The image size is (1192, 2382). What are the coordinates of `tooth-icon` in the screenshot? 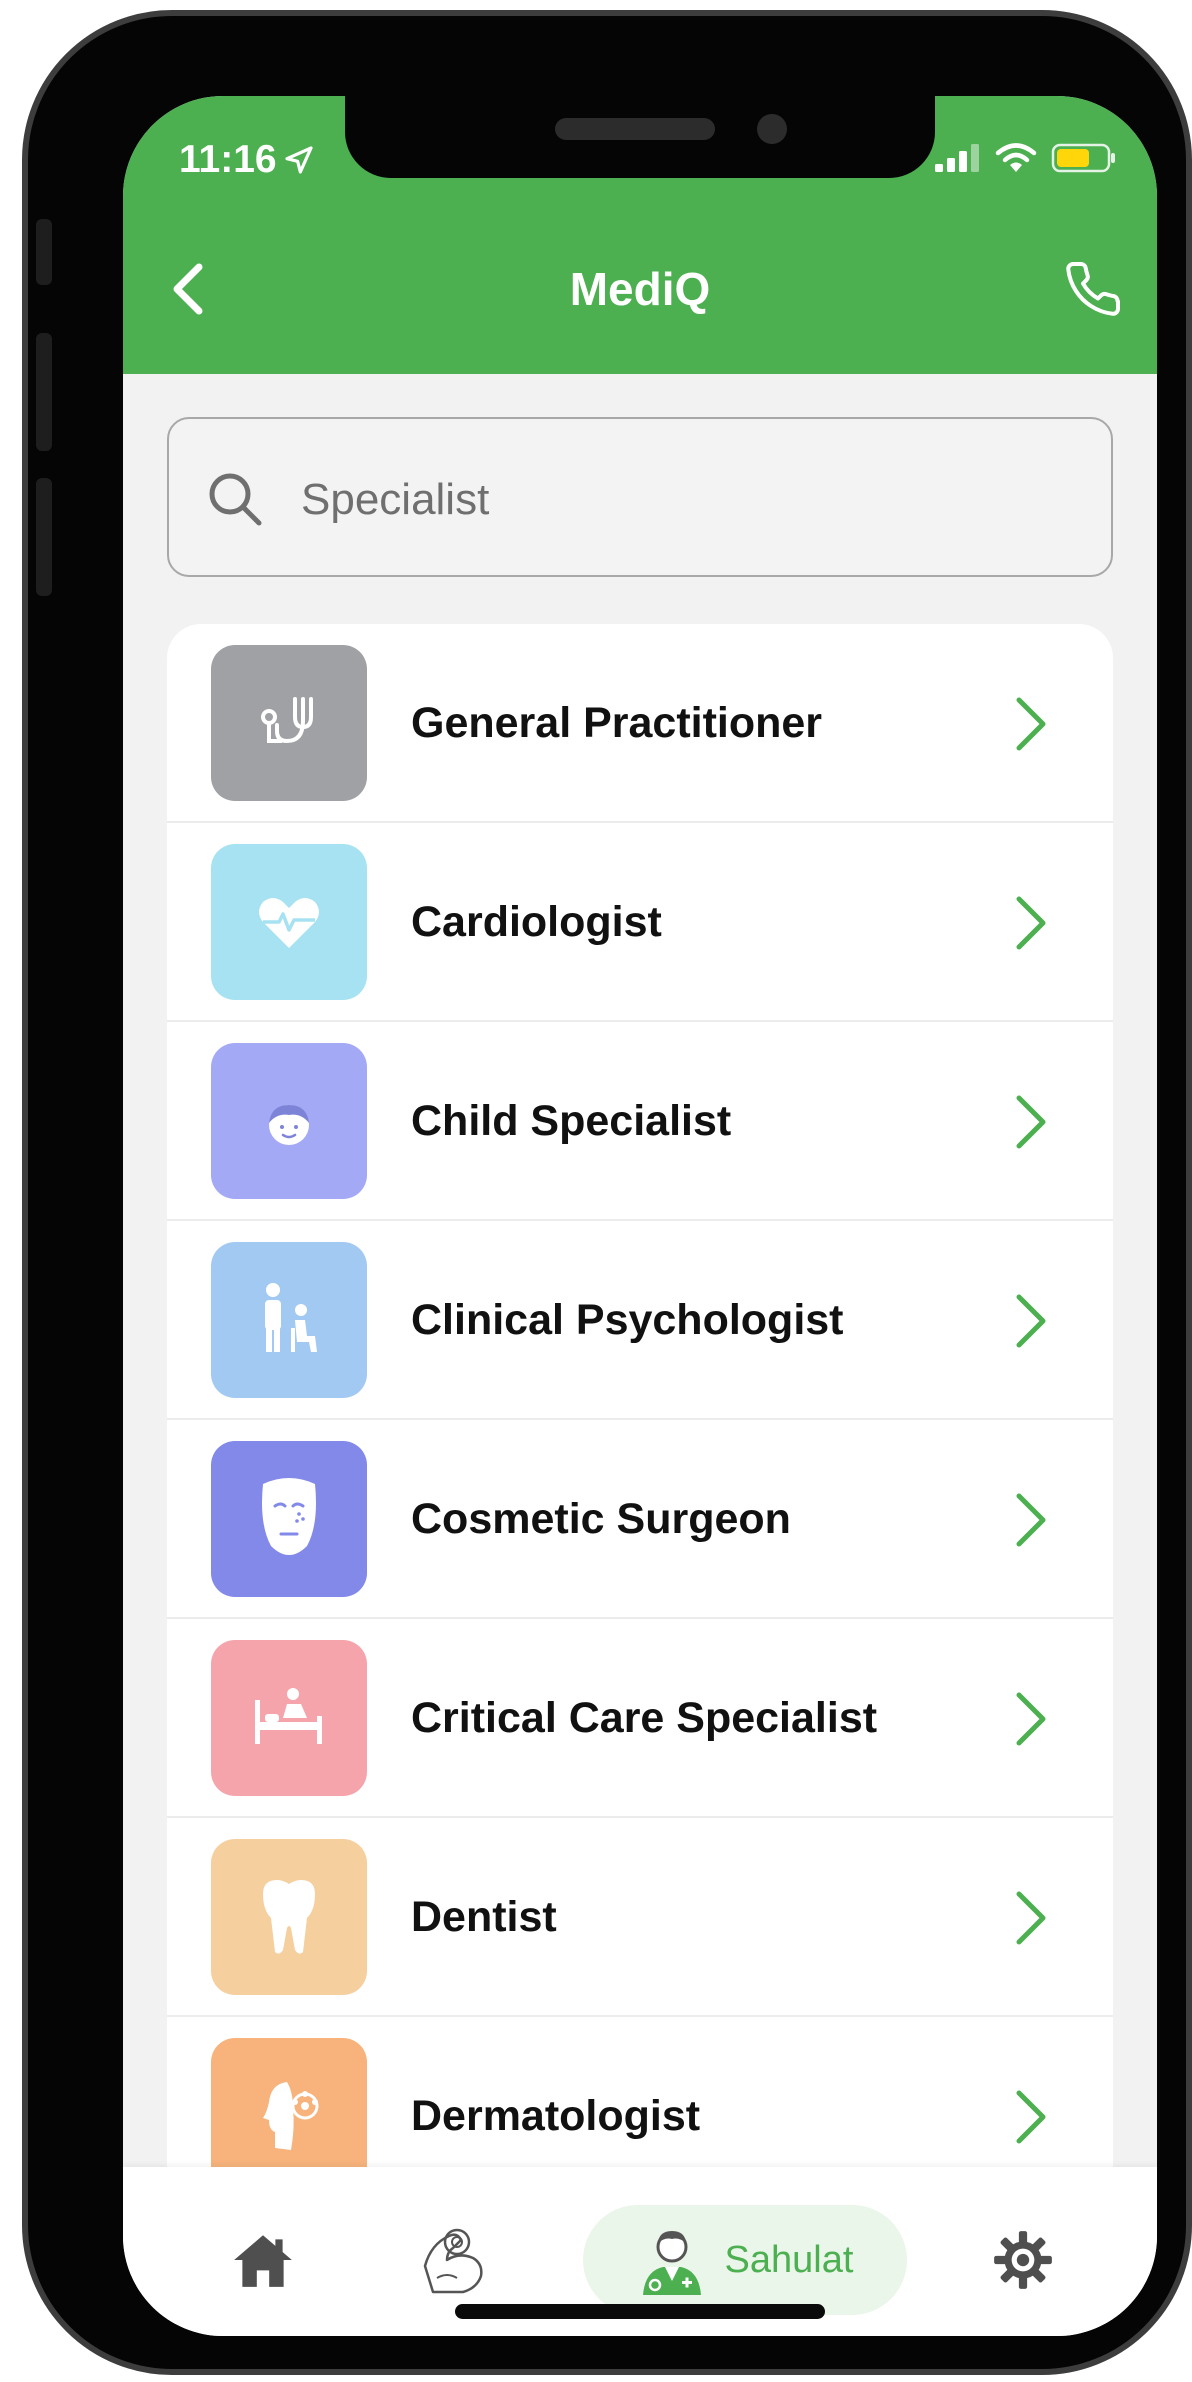 It's located at (289, 1917).